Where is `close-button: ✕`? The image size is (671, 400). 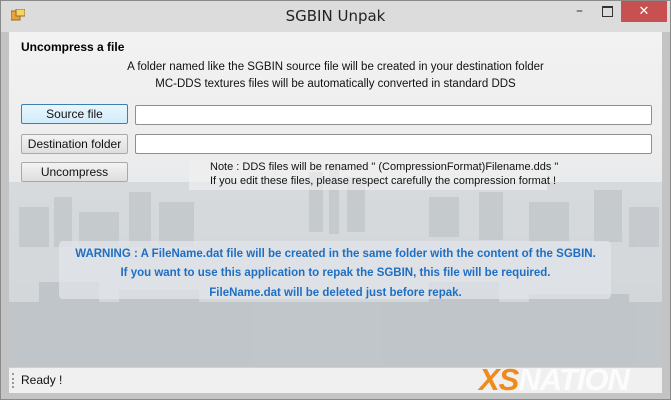
close-button: ✕ is located at coordinates (644, 11).